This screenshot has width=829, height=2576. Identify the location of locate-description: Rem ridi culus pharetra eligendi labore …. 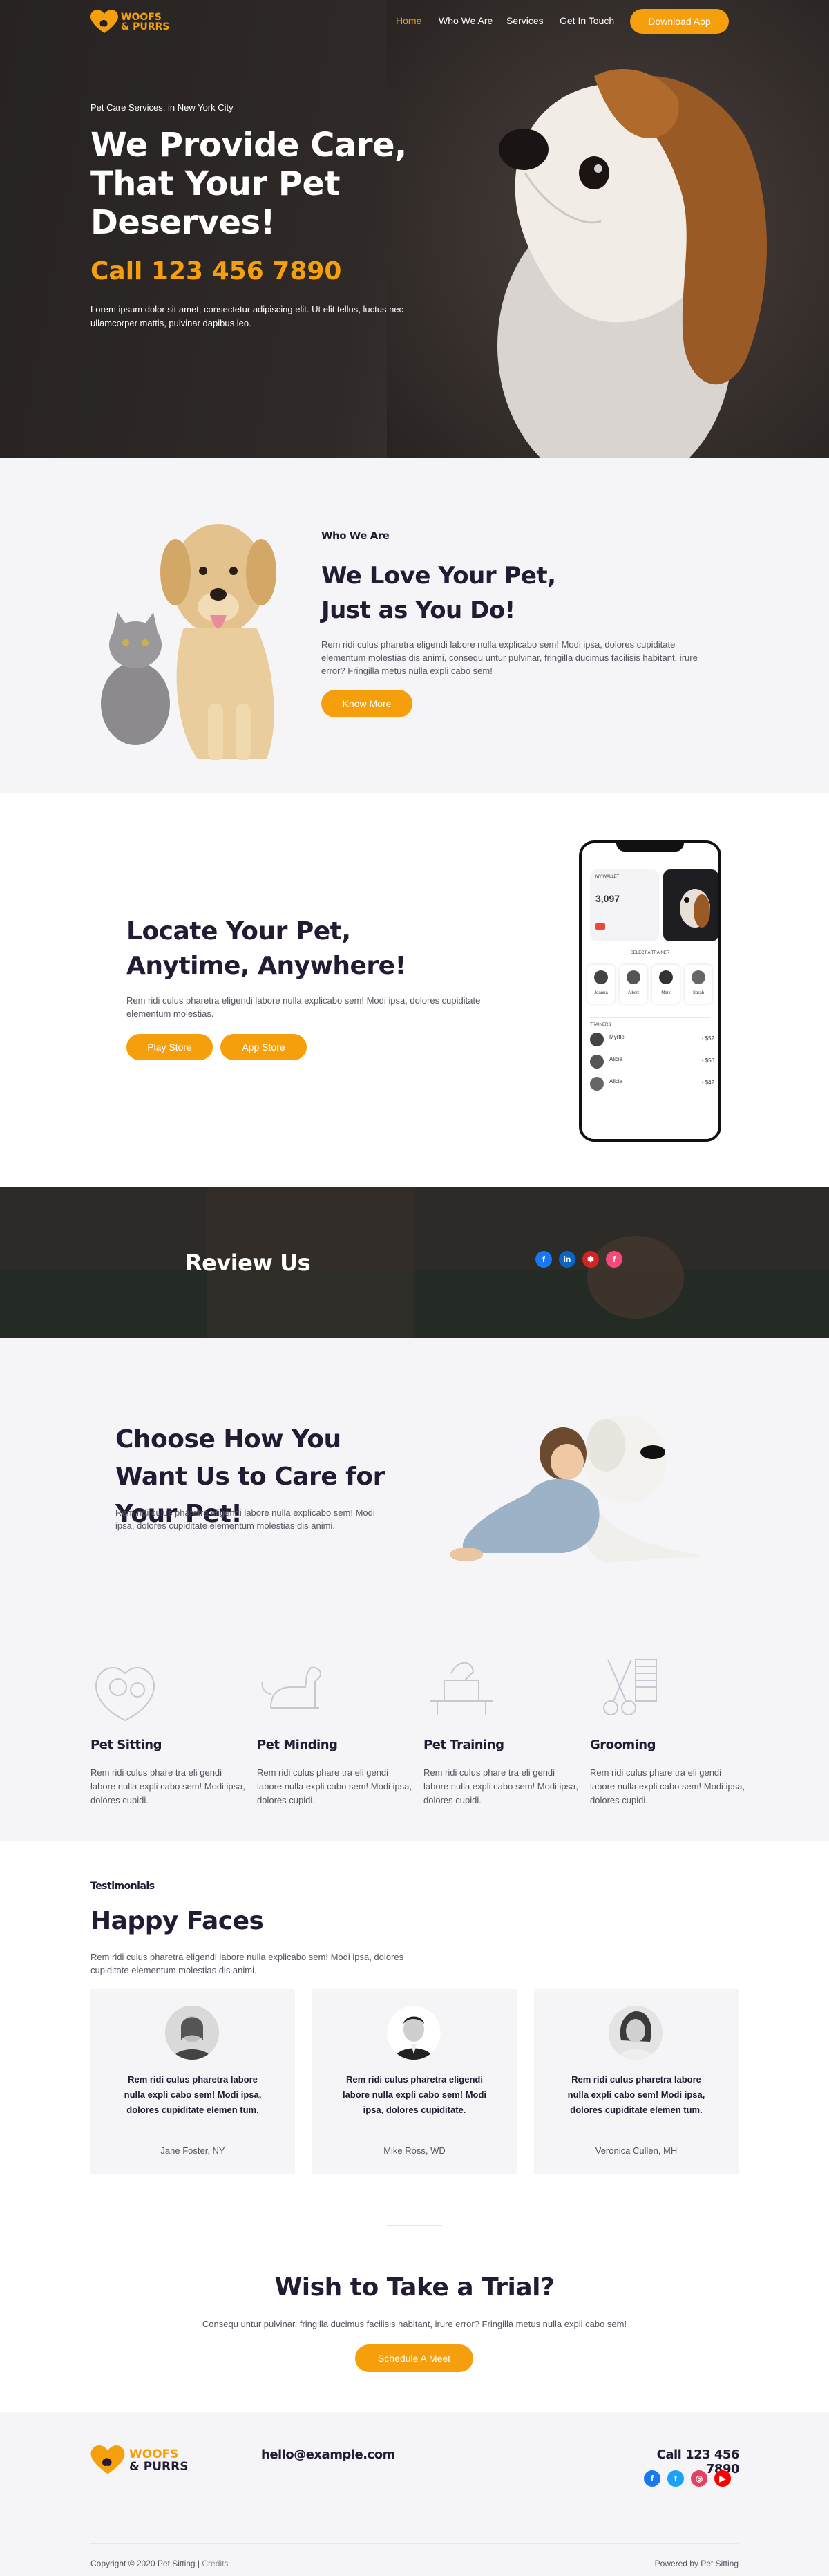
(303, 1007).